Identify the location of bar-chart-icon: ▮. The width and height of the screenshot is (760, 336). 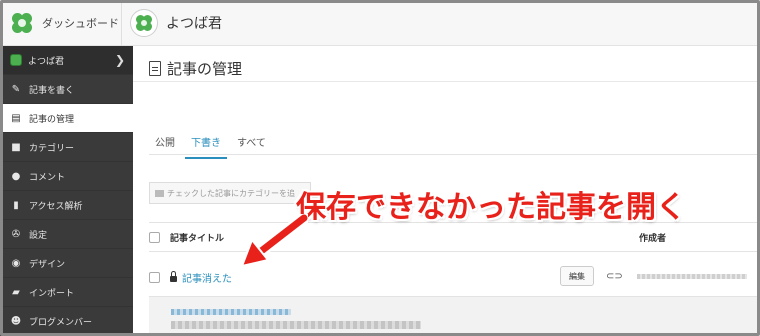
(16, 205).